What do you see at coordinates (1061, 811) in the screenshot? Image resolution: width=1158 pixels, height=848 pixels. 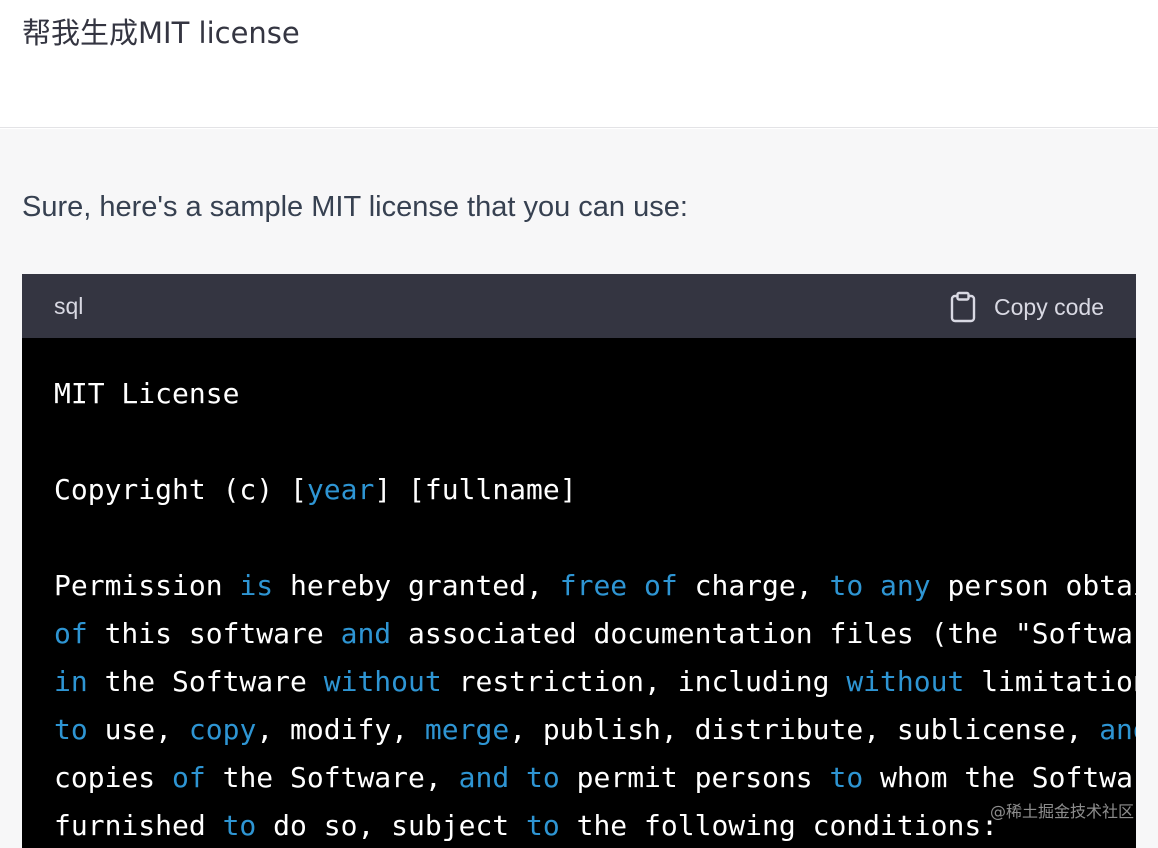 I see `watermark: @稀土掘金技术社区` at bounding box center [1061, 811].